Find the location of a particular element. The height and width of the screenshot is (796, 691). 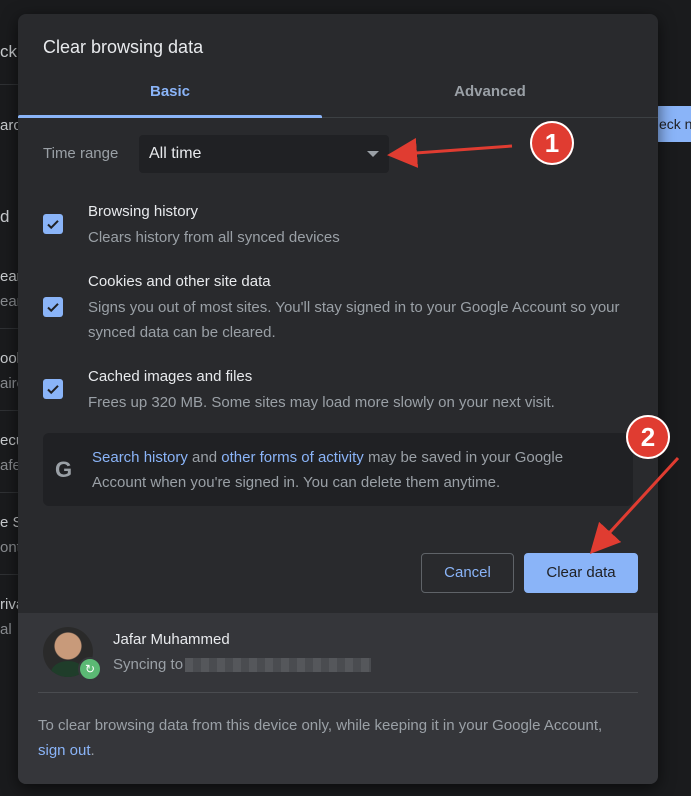

other-activity-link: other forms of activity is located at coordinates (292, 457).